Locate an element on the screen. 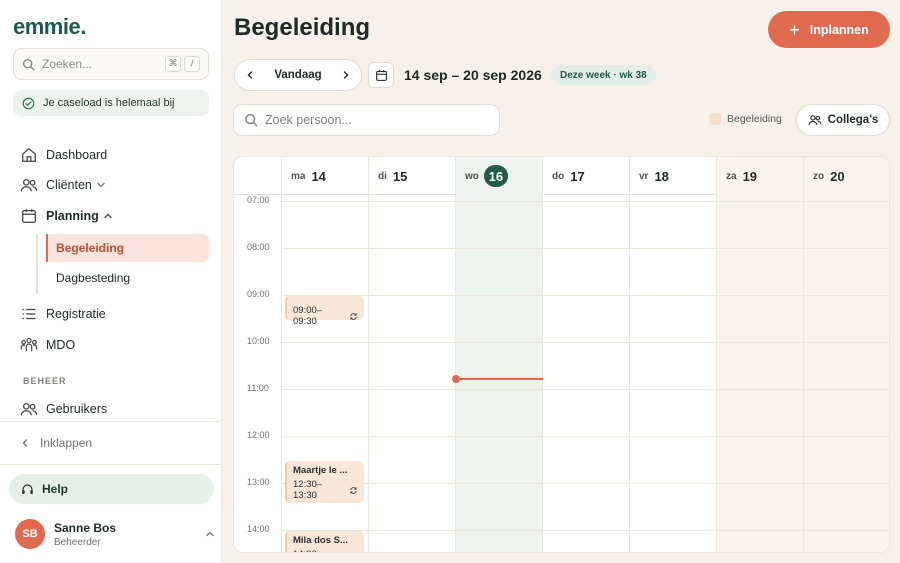 This screenshot has height=563, width=900. today-button: Vandaag is located at coordinates (297, 75).